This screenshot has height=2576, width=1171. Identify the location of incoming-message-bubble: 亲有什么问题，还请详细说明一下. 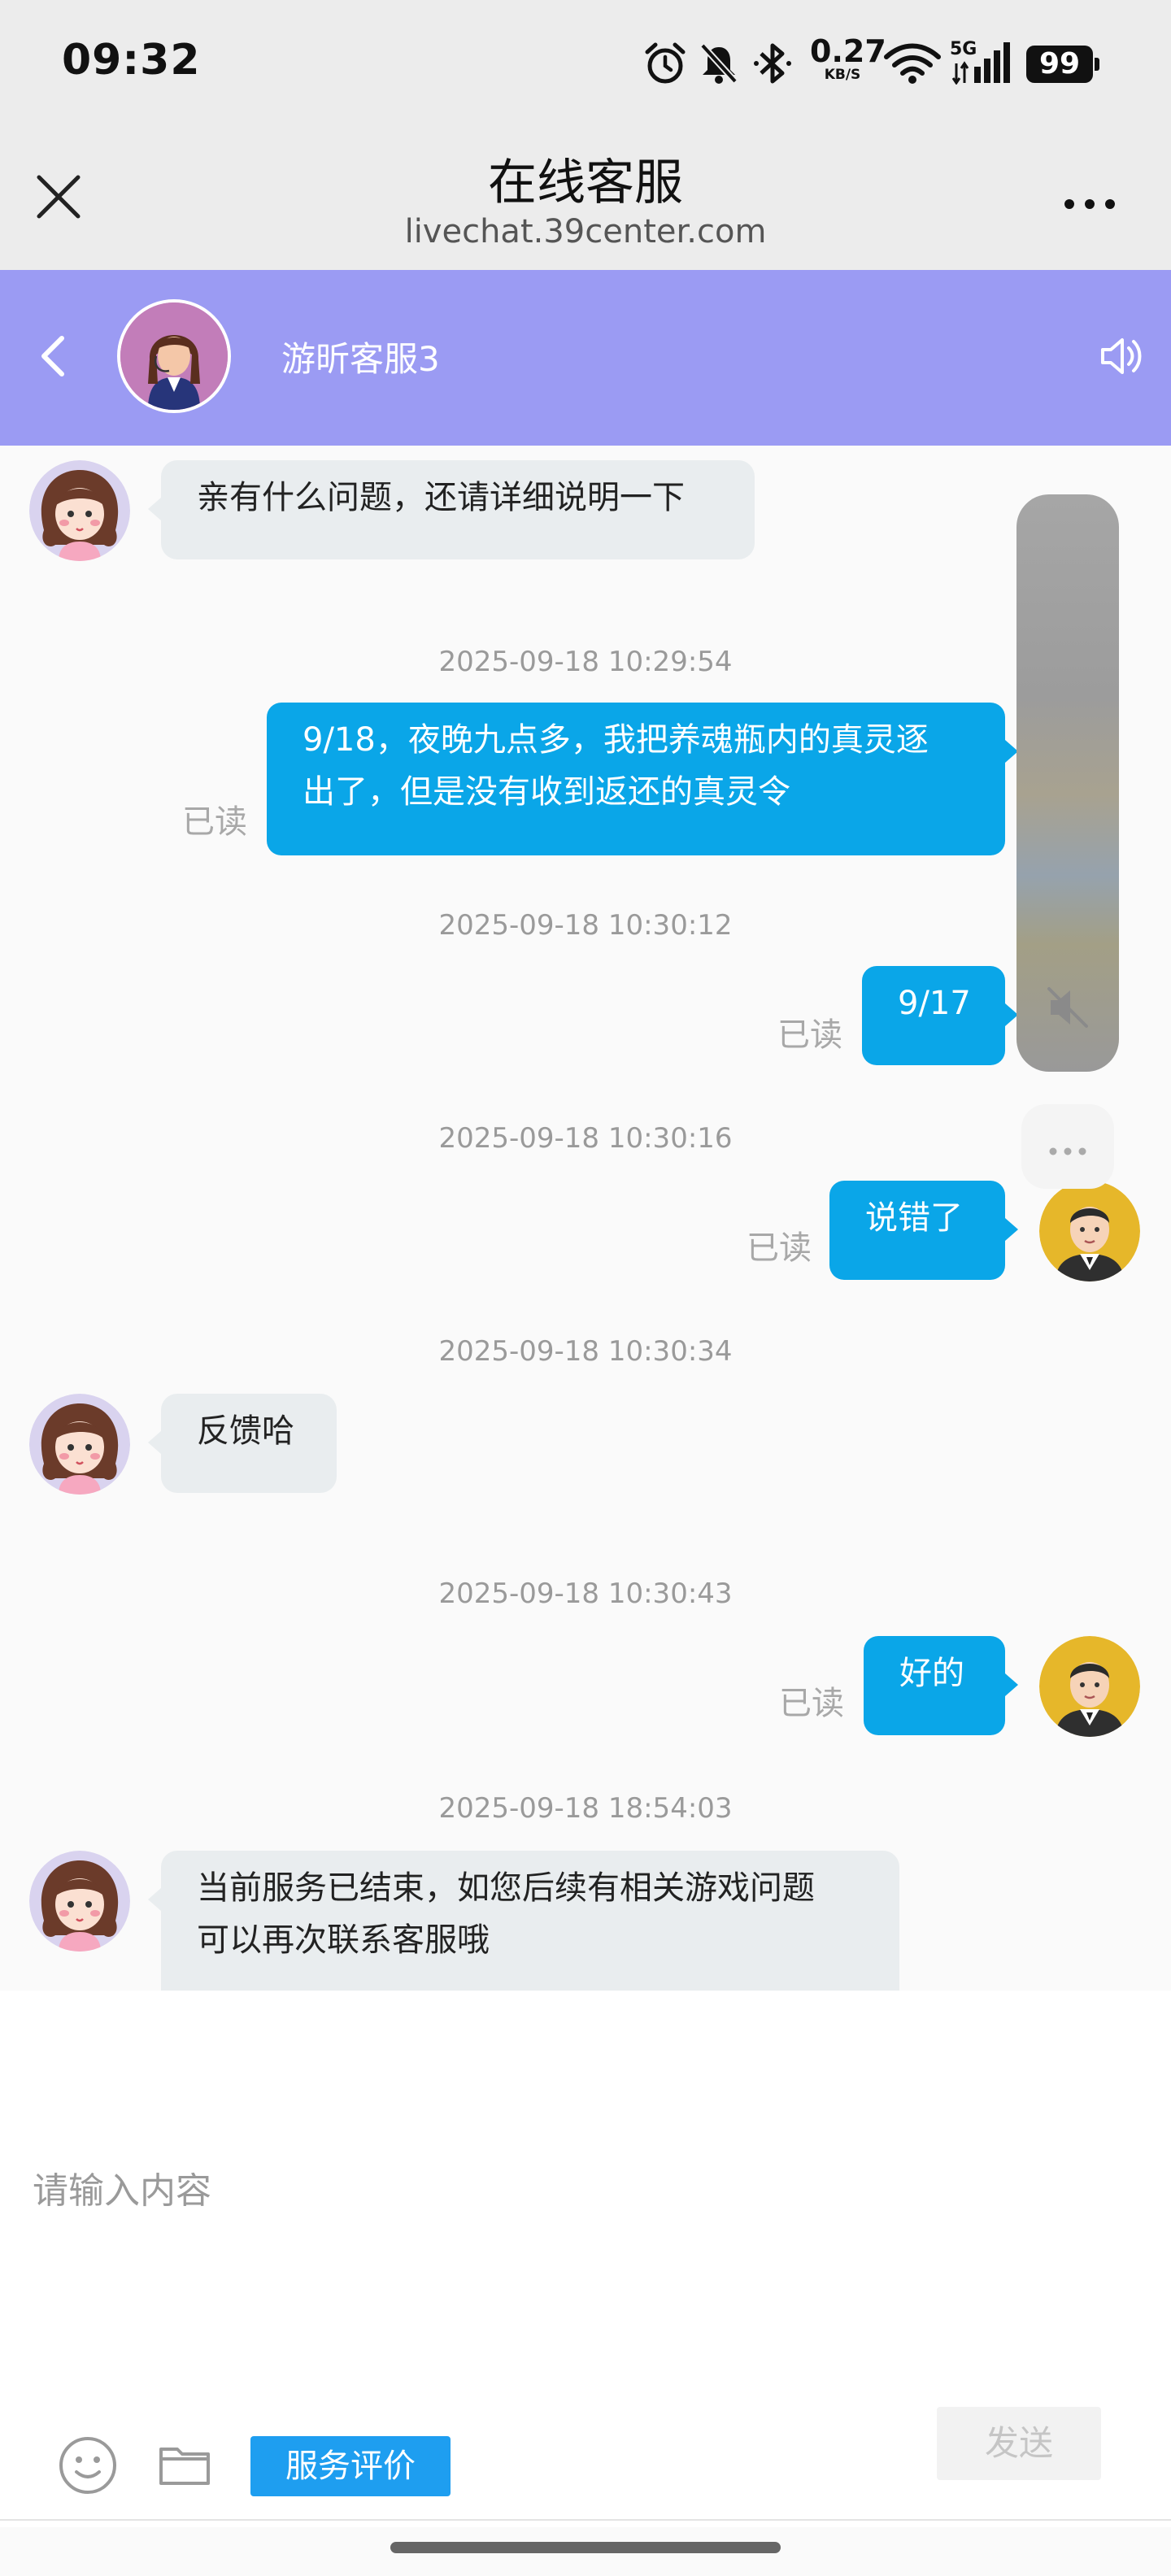
(452, 510).